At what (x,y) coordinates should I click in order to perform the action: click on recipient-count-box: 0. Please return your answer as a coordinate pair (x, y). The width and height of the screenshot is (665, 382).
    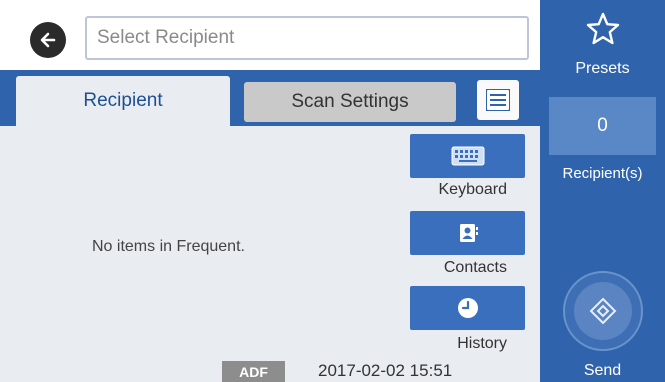
    Looking at the image, I should click on (602, 126).